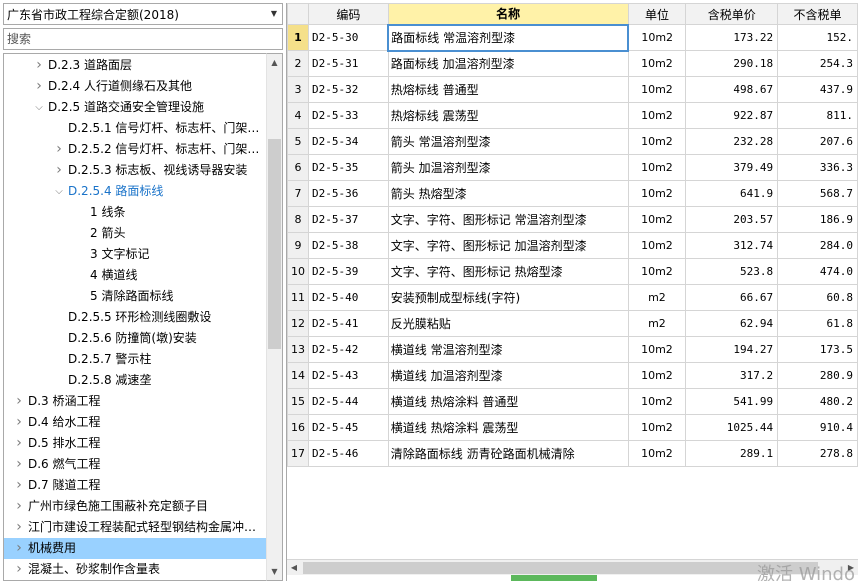 This screenshot has width=858, height=581. What do you see at coordinates (572, 401) in the screenshot?
I see `table-row: 15 D2-5-44 横道线 热熔涂料 普通型 10m2 541.99 480.2` at bounding box center [572, 401].